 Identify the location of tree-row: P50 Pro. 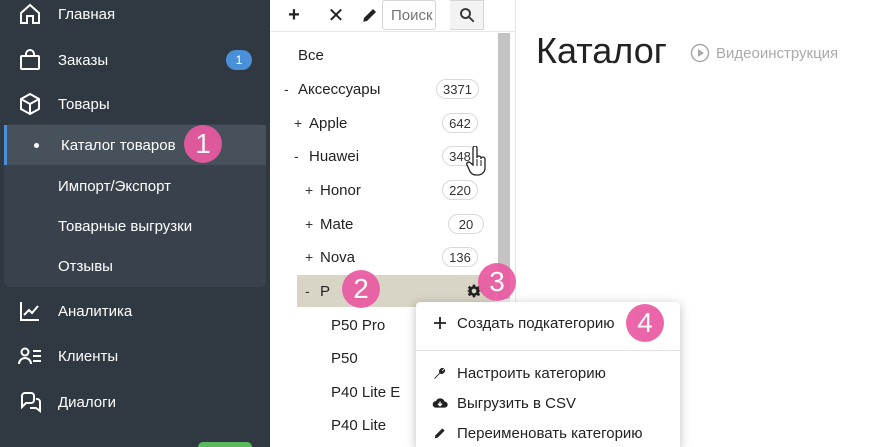
(345, 325).